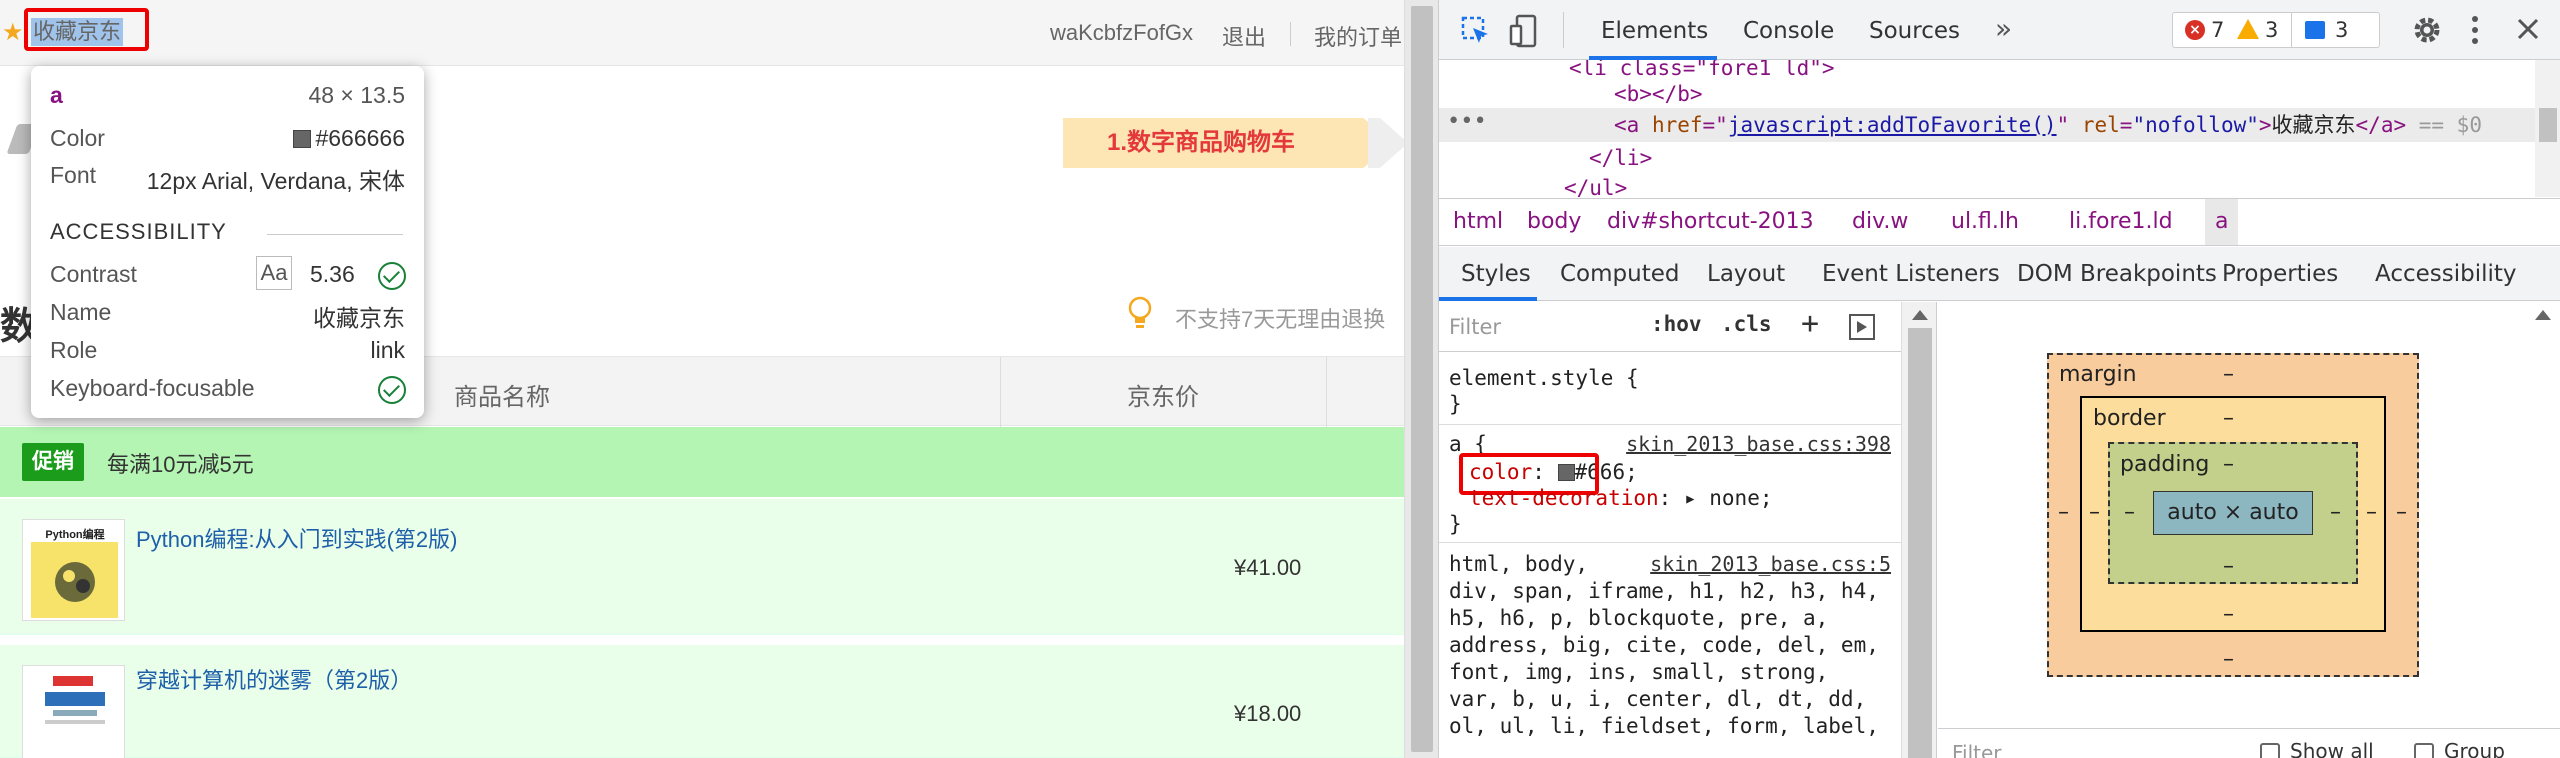 This screenshot has height=758, width=2560. I want to click on dom-scrollbar, so click(2547, 128).